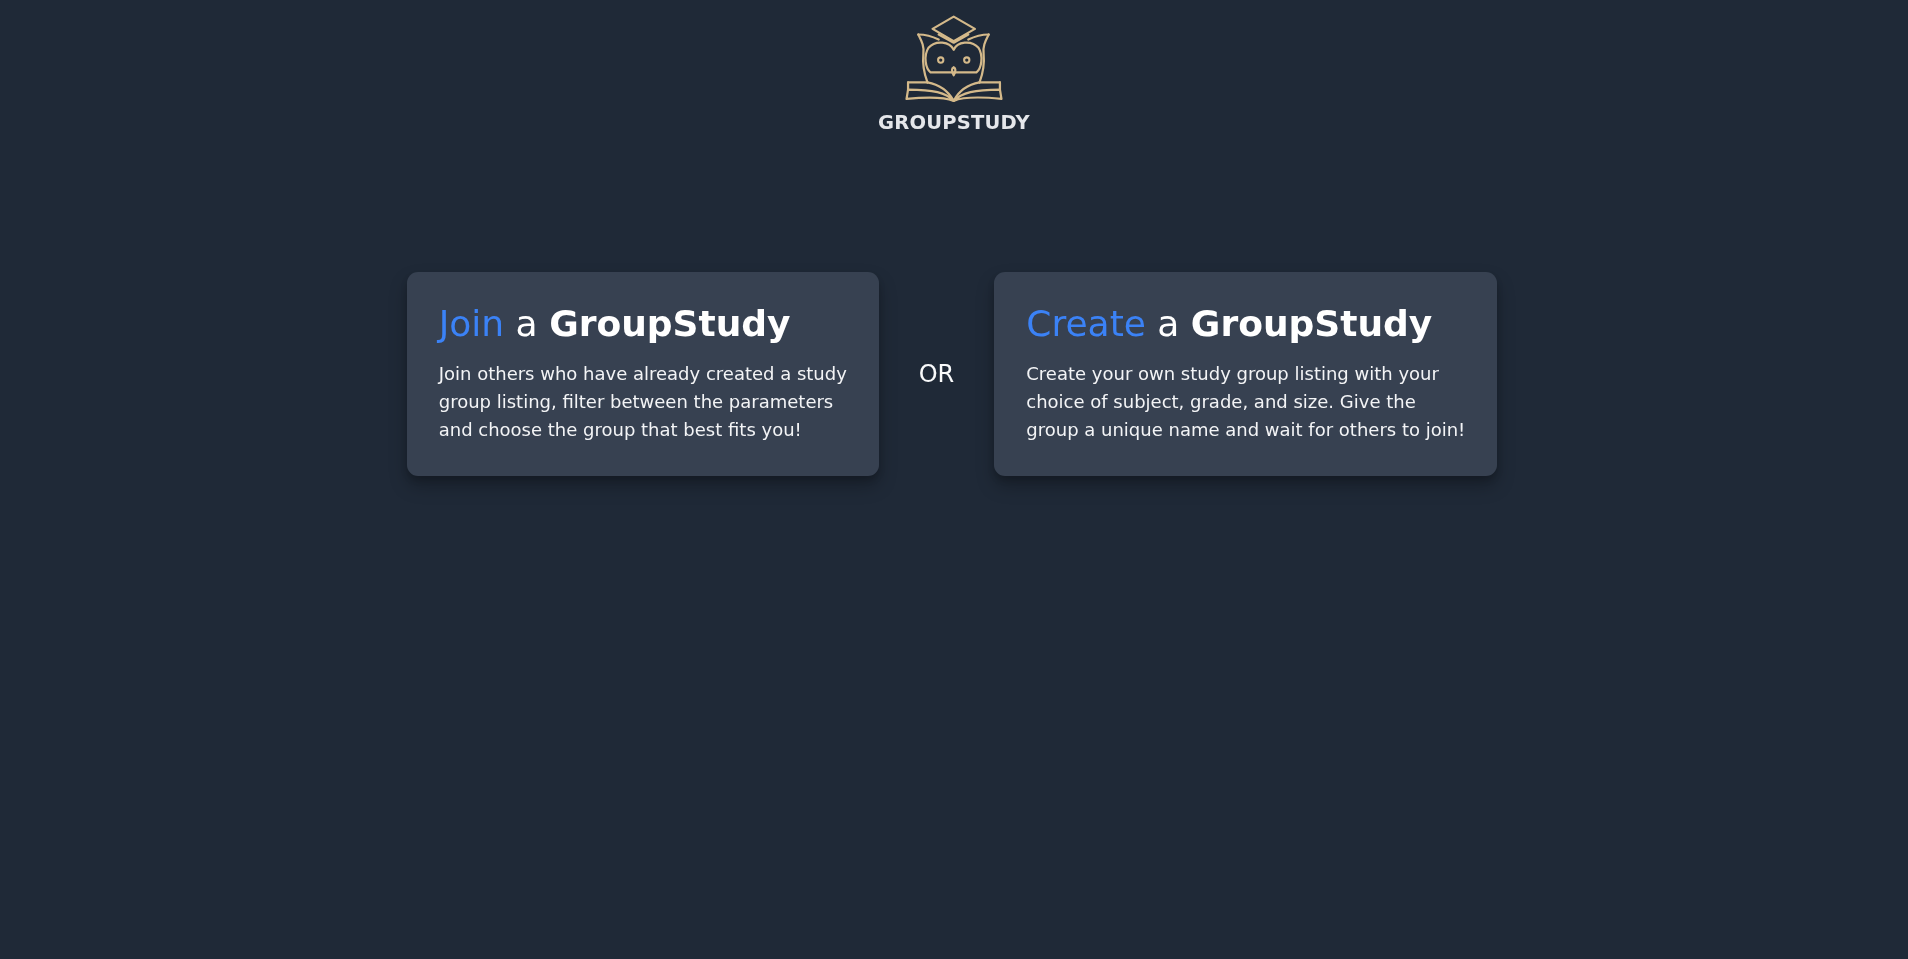 The width and height of the screenshot is (1908, 959). Describe the element at coordinates (954, 123) in the screenshot. I see `brand-name: GROUPSTUDY` at that location.